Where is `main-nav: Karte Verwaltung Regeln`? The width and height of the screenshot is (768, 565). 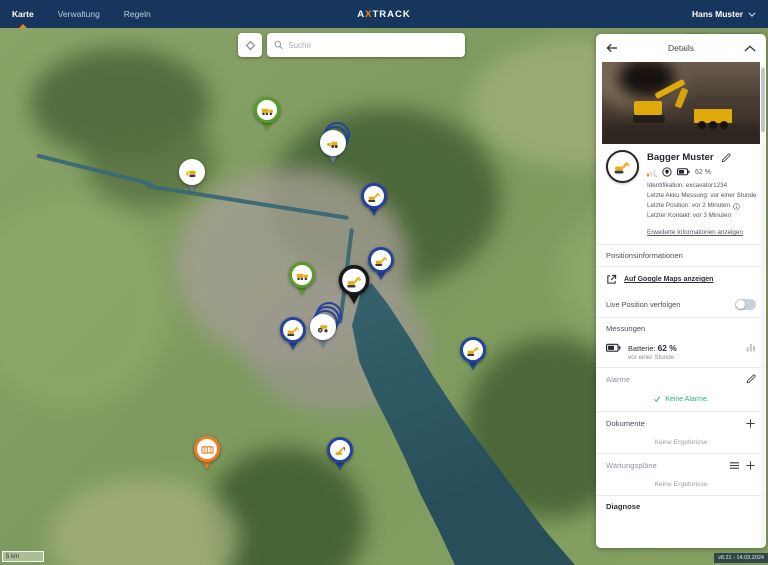
main-nav: Karte Verwaltung Regeln is located at coordinates (81, 14).